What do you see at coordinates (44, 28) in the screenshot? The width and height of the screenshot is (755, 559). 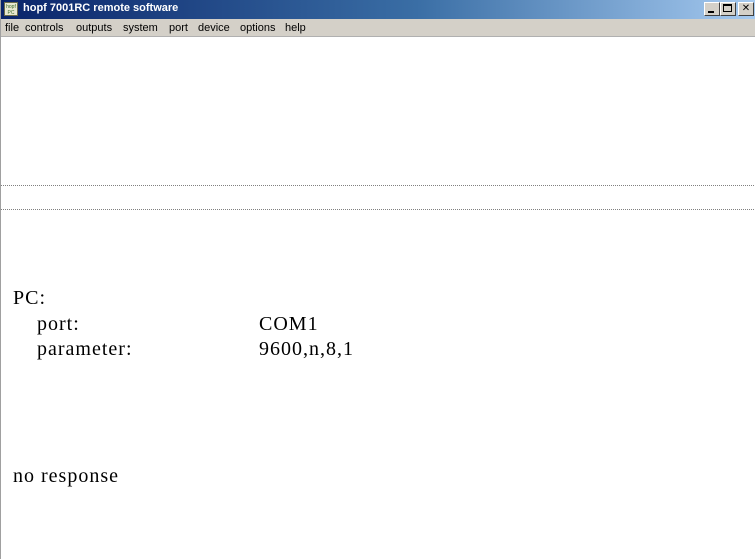 I see `menu-controls: controls` at bounding box center [44, 28].